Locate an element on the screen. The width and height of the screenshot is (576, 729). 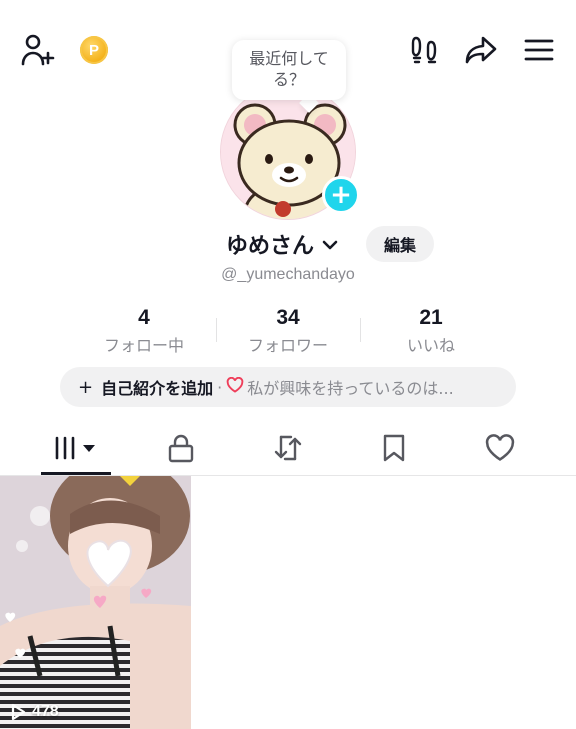
edit-profile-button: 編集 is located at coordinates (400, 244).